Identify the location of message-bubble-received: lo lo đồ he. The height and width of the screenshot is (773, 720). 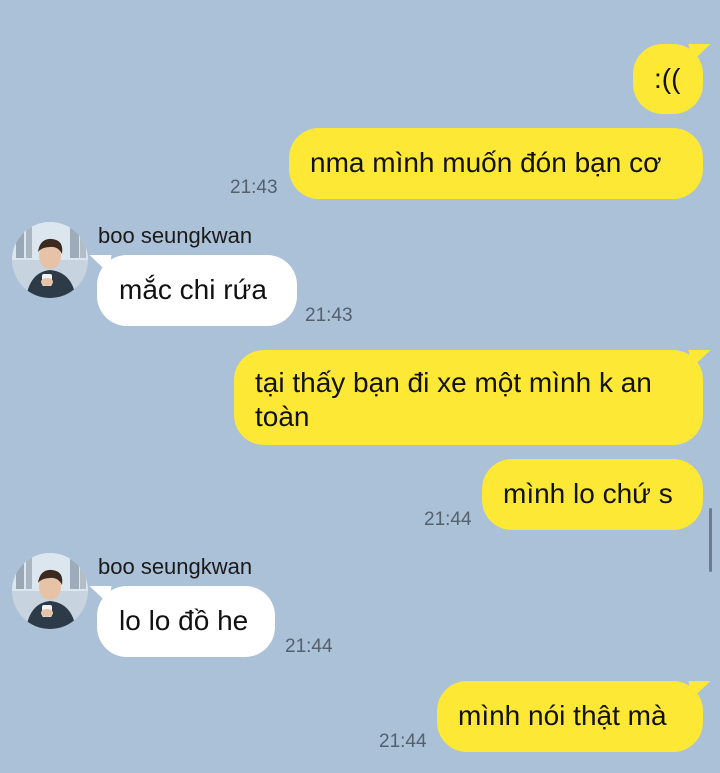
(186, 621).